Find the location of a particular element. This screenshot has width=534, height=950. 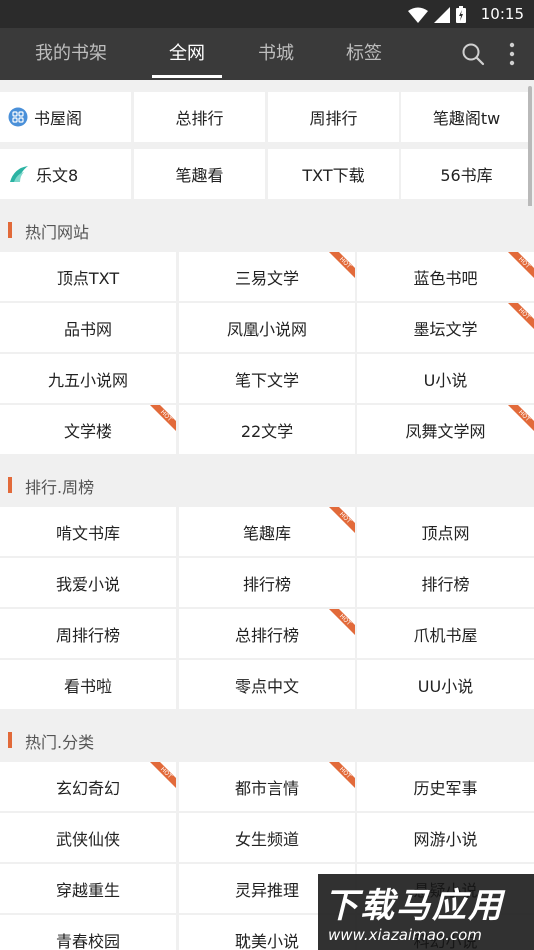

site-link-item: 武侠仙侠 is located at coordinates (88, 837).